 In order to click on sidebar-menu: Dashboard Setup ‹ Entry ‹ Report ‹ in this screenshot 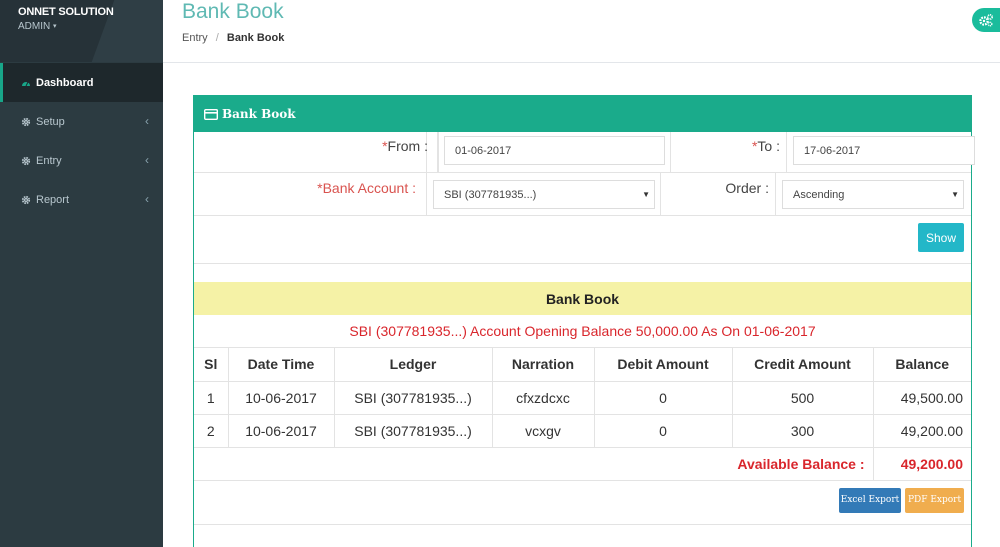, I will do `click(81, 141)`.